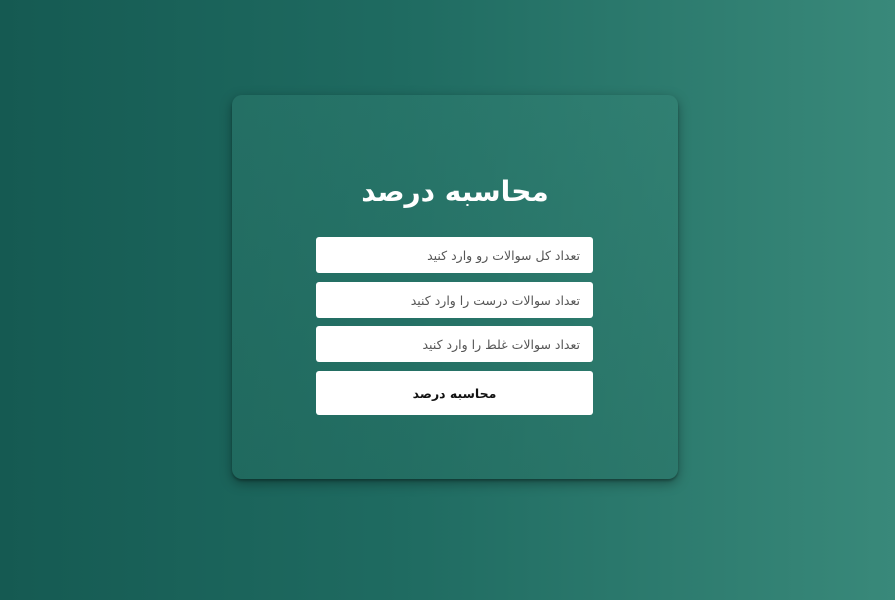 The image size is (895, 600). What do you see at coordinates (454, 344) in the screenshot?
I see `wrong-questions-input` at bounding box center [454, 344].